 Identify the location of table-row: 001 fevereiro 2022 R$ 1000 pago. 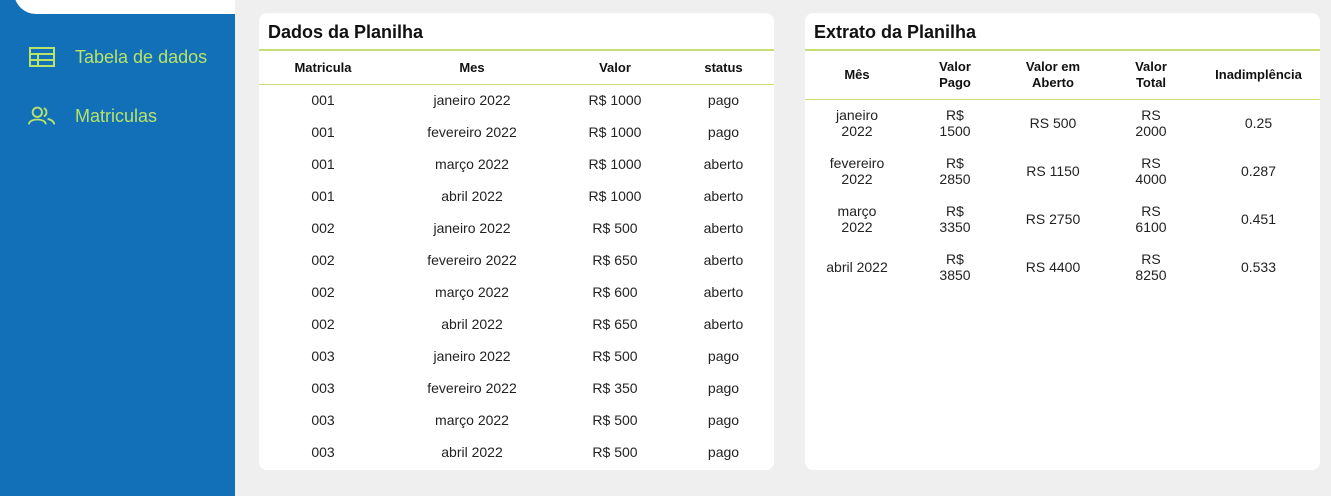
(516, 132).